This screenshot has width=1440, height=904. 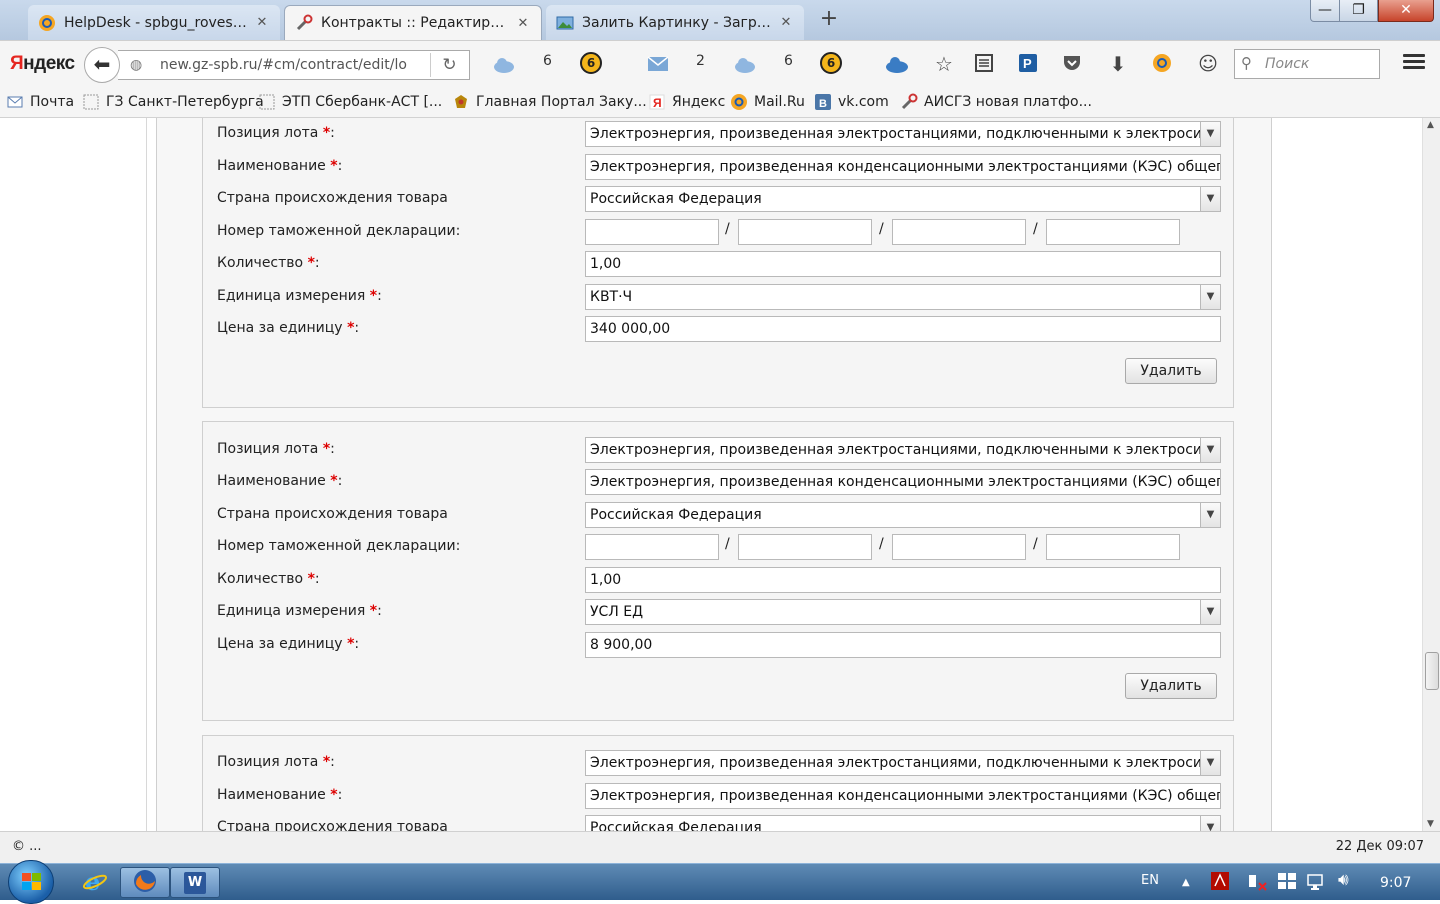 What do you see at coordinates (1359, 11) in the screenshot?
I see `window-maximize-button: ❐` at bounding box center [1359, 11].